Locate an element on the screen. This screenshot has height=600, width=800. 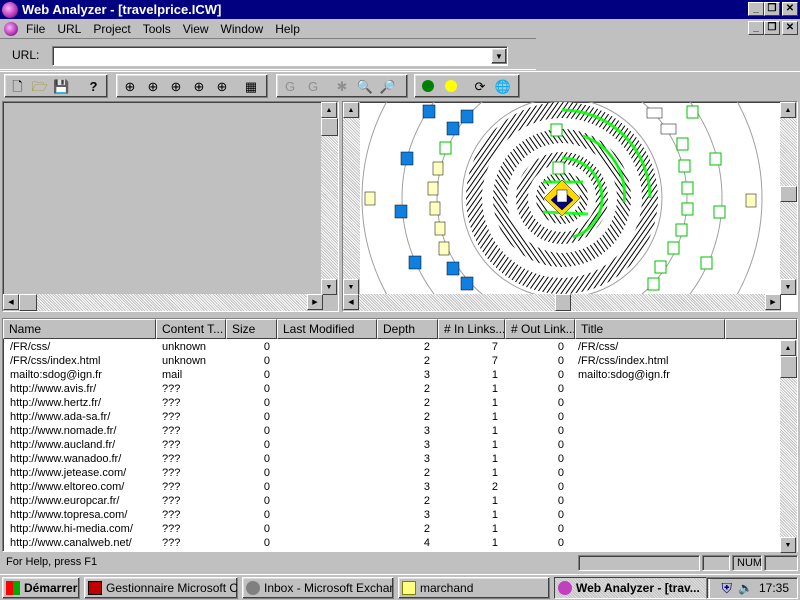
back-icon: G is located at coordinates (290, 86).